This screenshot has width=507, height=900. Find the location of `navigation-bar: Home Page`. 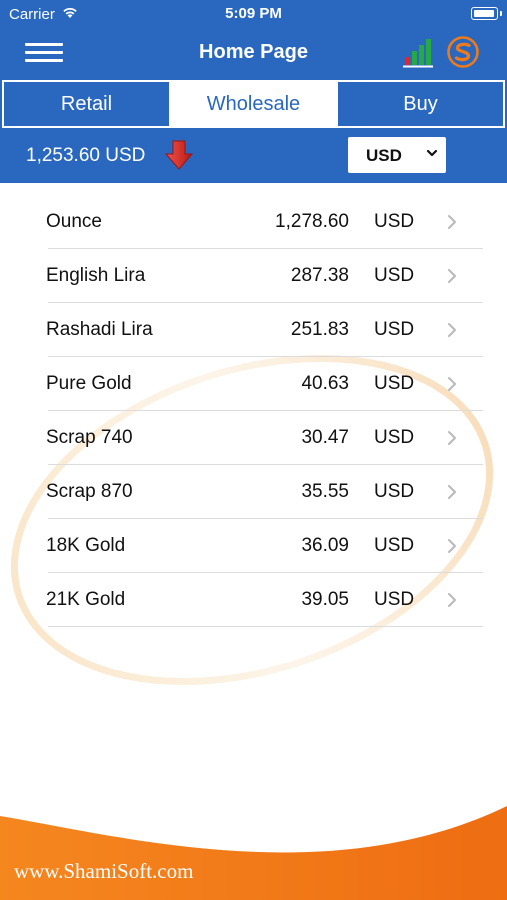

navigation-bar: Home Page is located at coordinates (253, 54).